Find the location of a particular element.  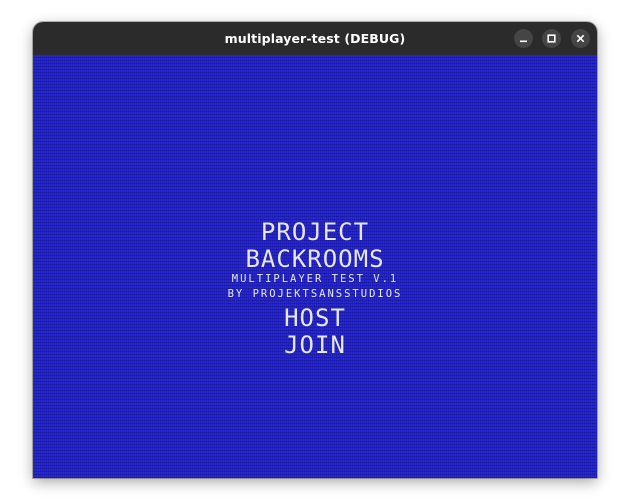

maximize-button is located at coordinates (551, 38).